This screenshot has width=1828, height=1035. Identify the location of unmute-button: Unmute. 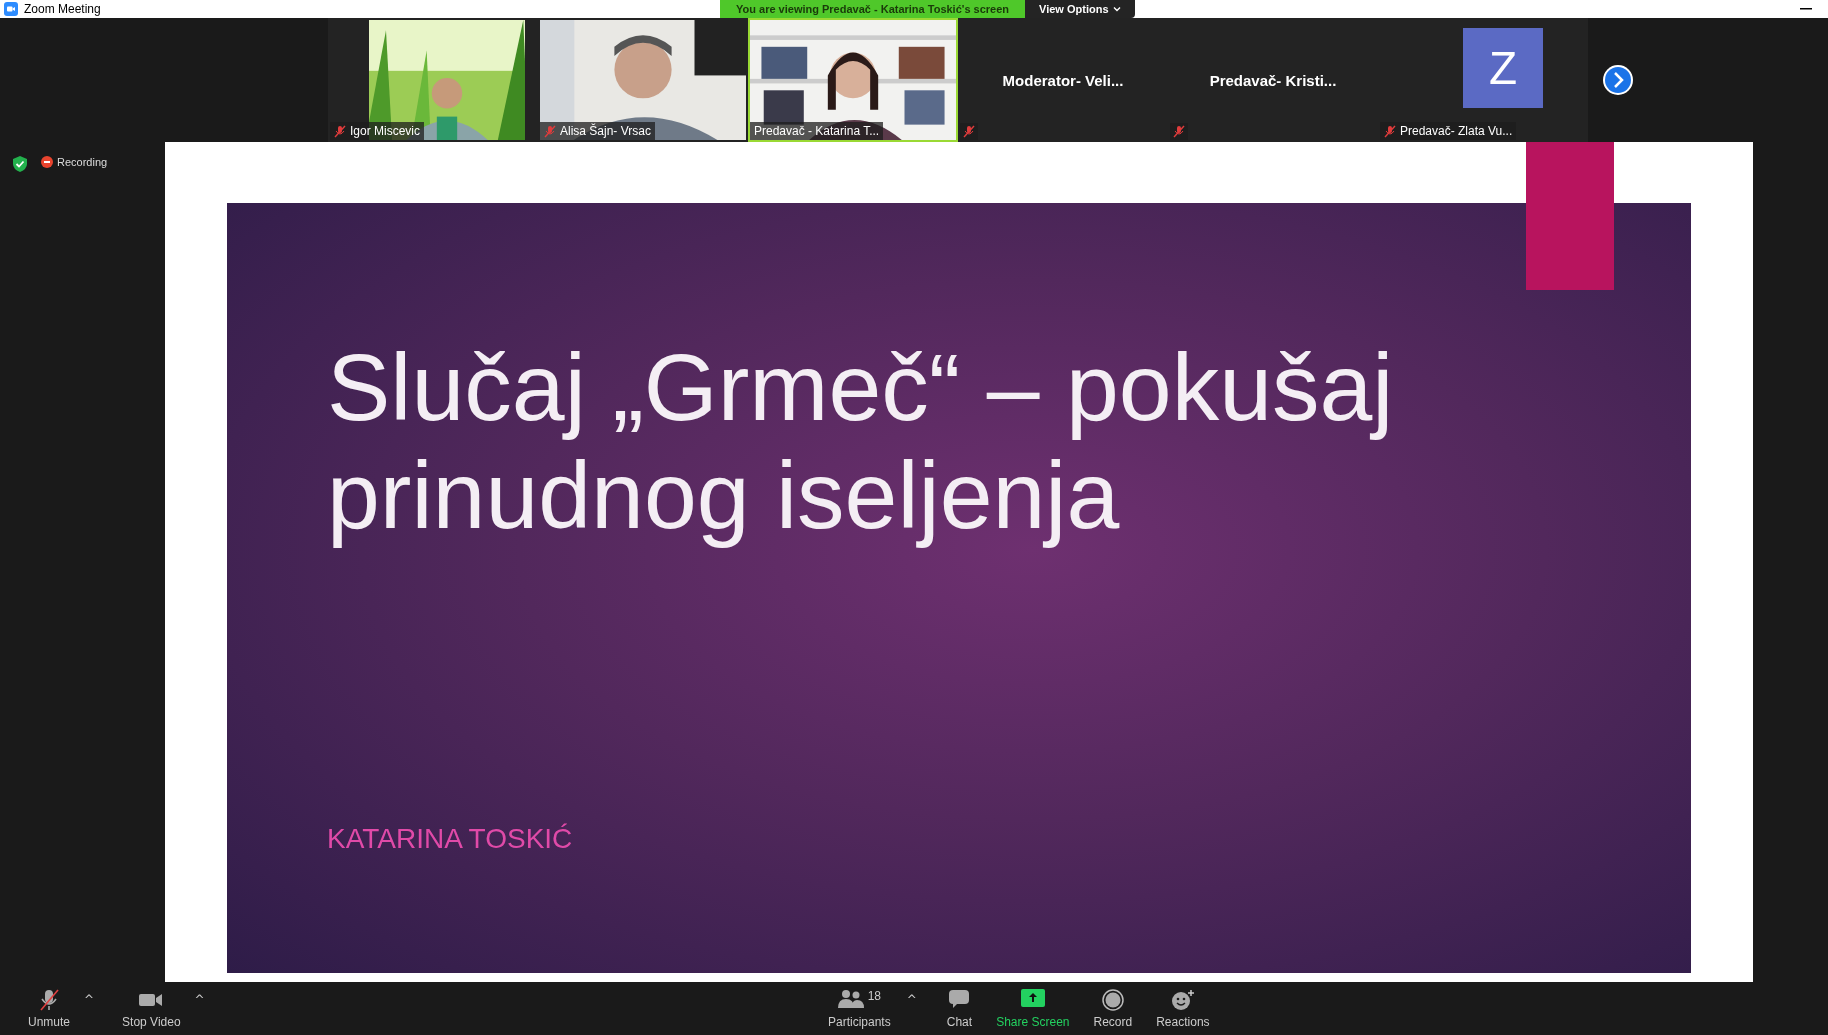
(49, 1008).